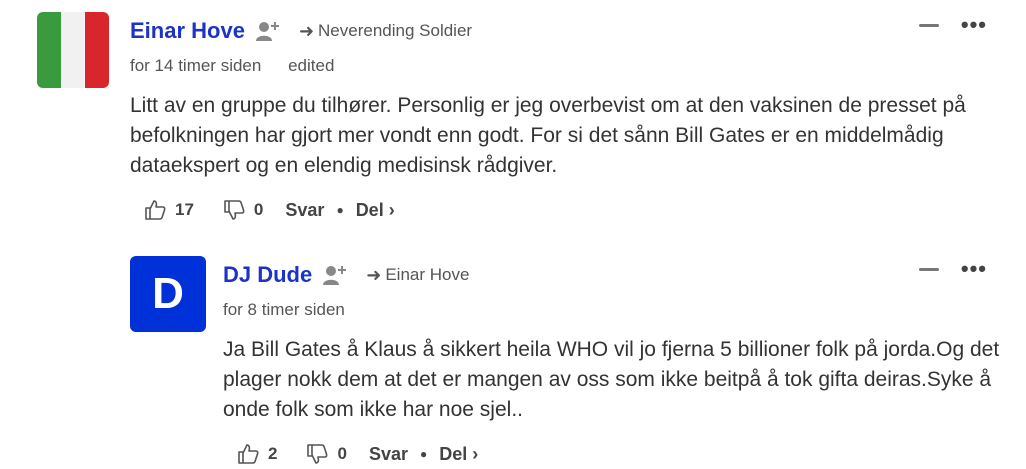 This screenshot has width=1026, height=469. I want to click on flag-stripe-white, so click(73, 50).